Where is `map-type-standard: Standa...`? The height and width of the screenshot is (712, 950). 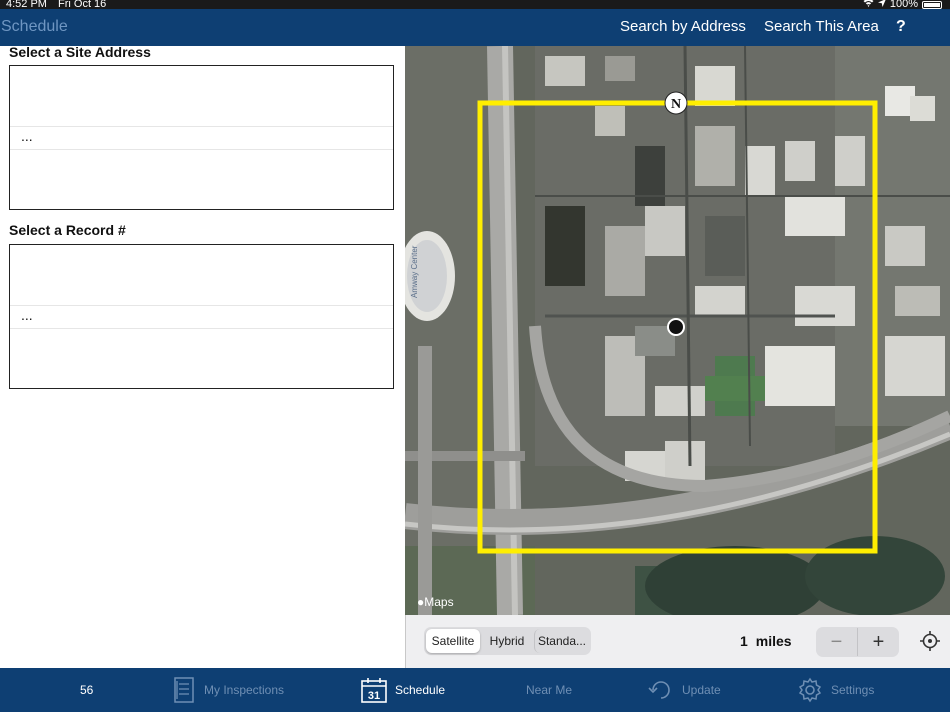 map-type-standard: Standa... is located at coordinates (561, 641).